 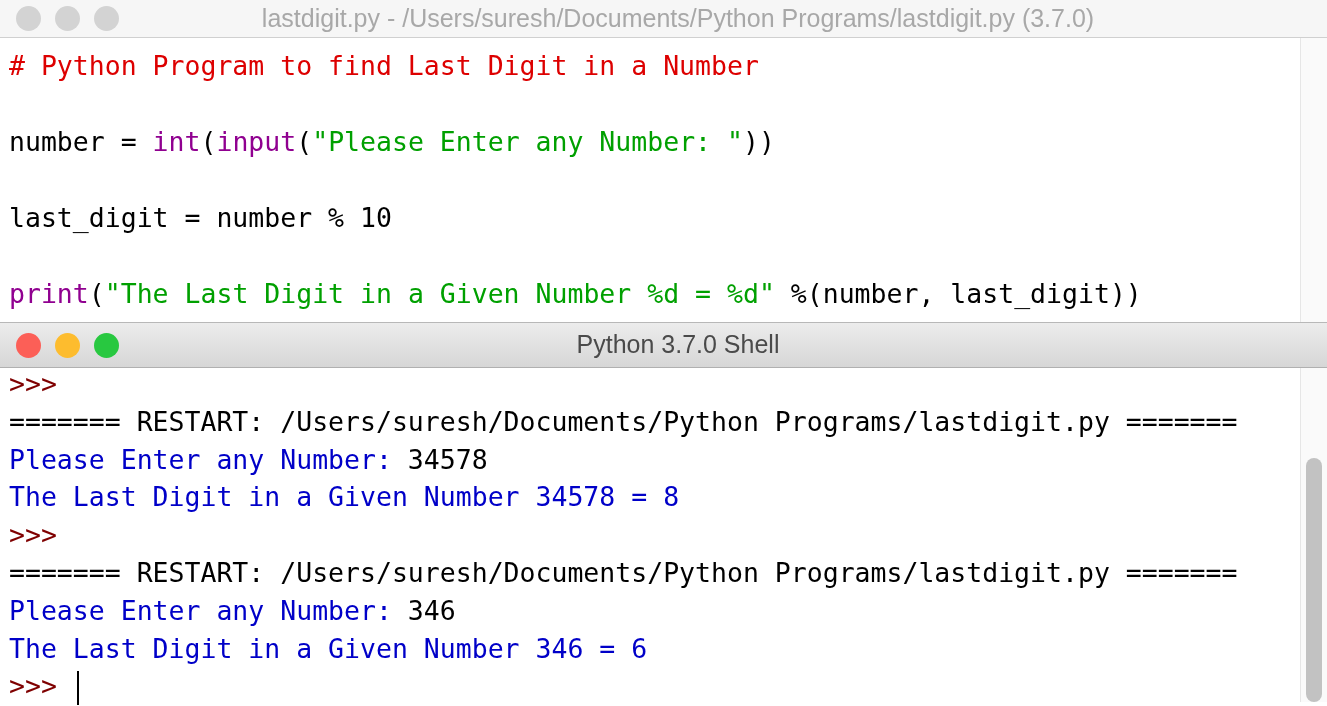 What do you see at coordinates (200, 218) in the screenshot?
I see `code-line: last_digit = number % 10` at bounding box center [200, 218].